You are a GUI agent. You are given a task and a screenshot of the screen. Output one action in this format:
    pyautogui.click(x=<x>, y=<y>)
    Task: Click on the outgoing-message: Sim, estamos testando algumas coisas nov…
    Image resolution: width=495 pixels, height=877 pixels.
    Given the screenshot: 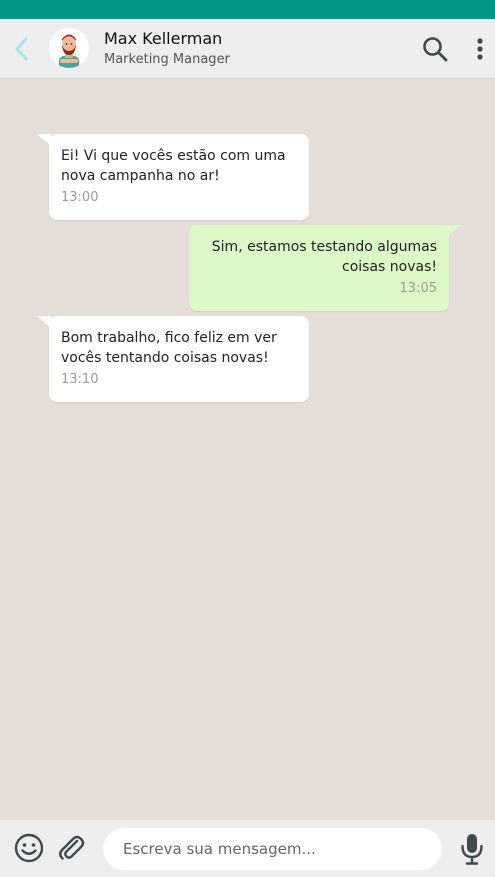 What is the action you would take?
    pyautogui.click(x=325, y=268)
    